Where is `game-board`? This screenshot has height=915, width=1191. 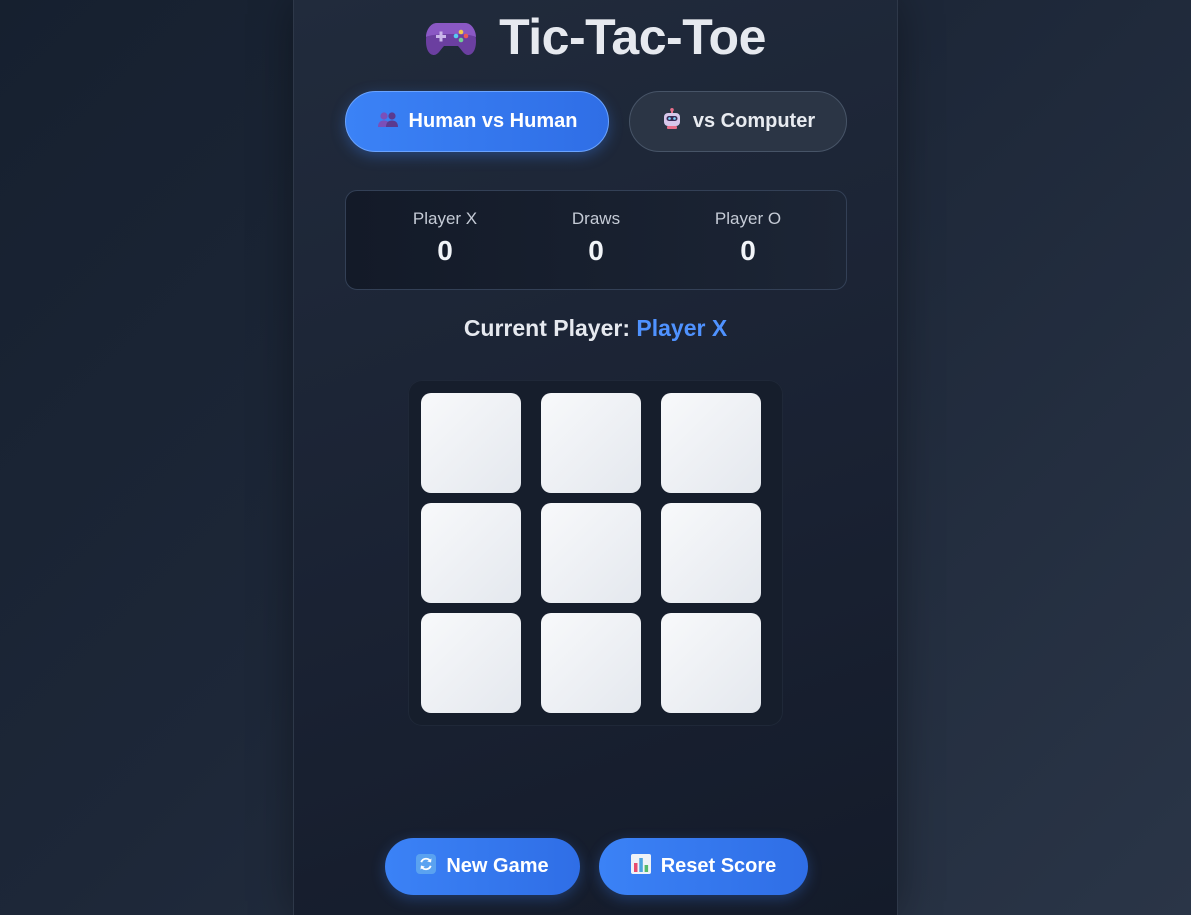 game-board is located at coordinates (595, 553).